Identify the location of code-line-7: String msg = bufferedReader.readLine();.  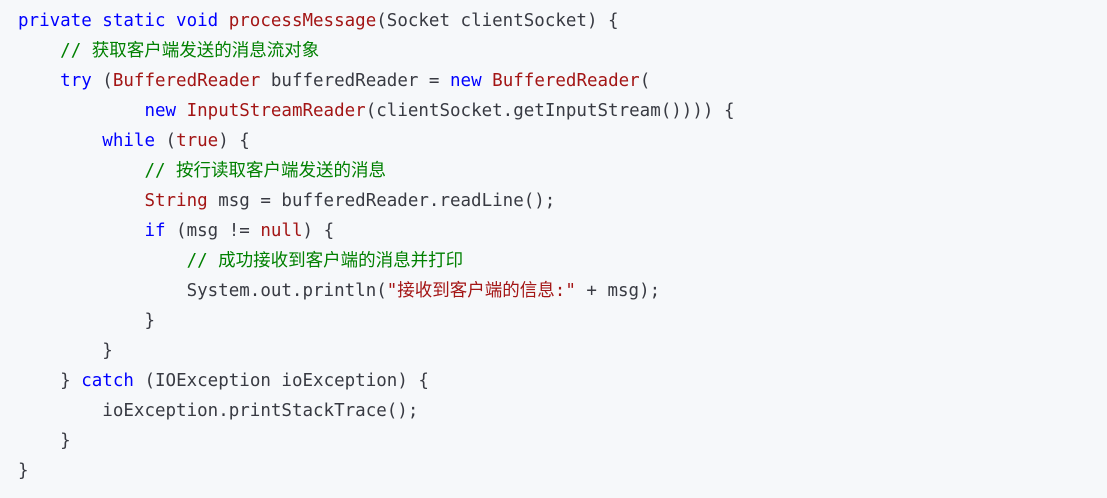
(350, 201).